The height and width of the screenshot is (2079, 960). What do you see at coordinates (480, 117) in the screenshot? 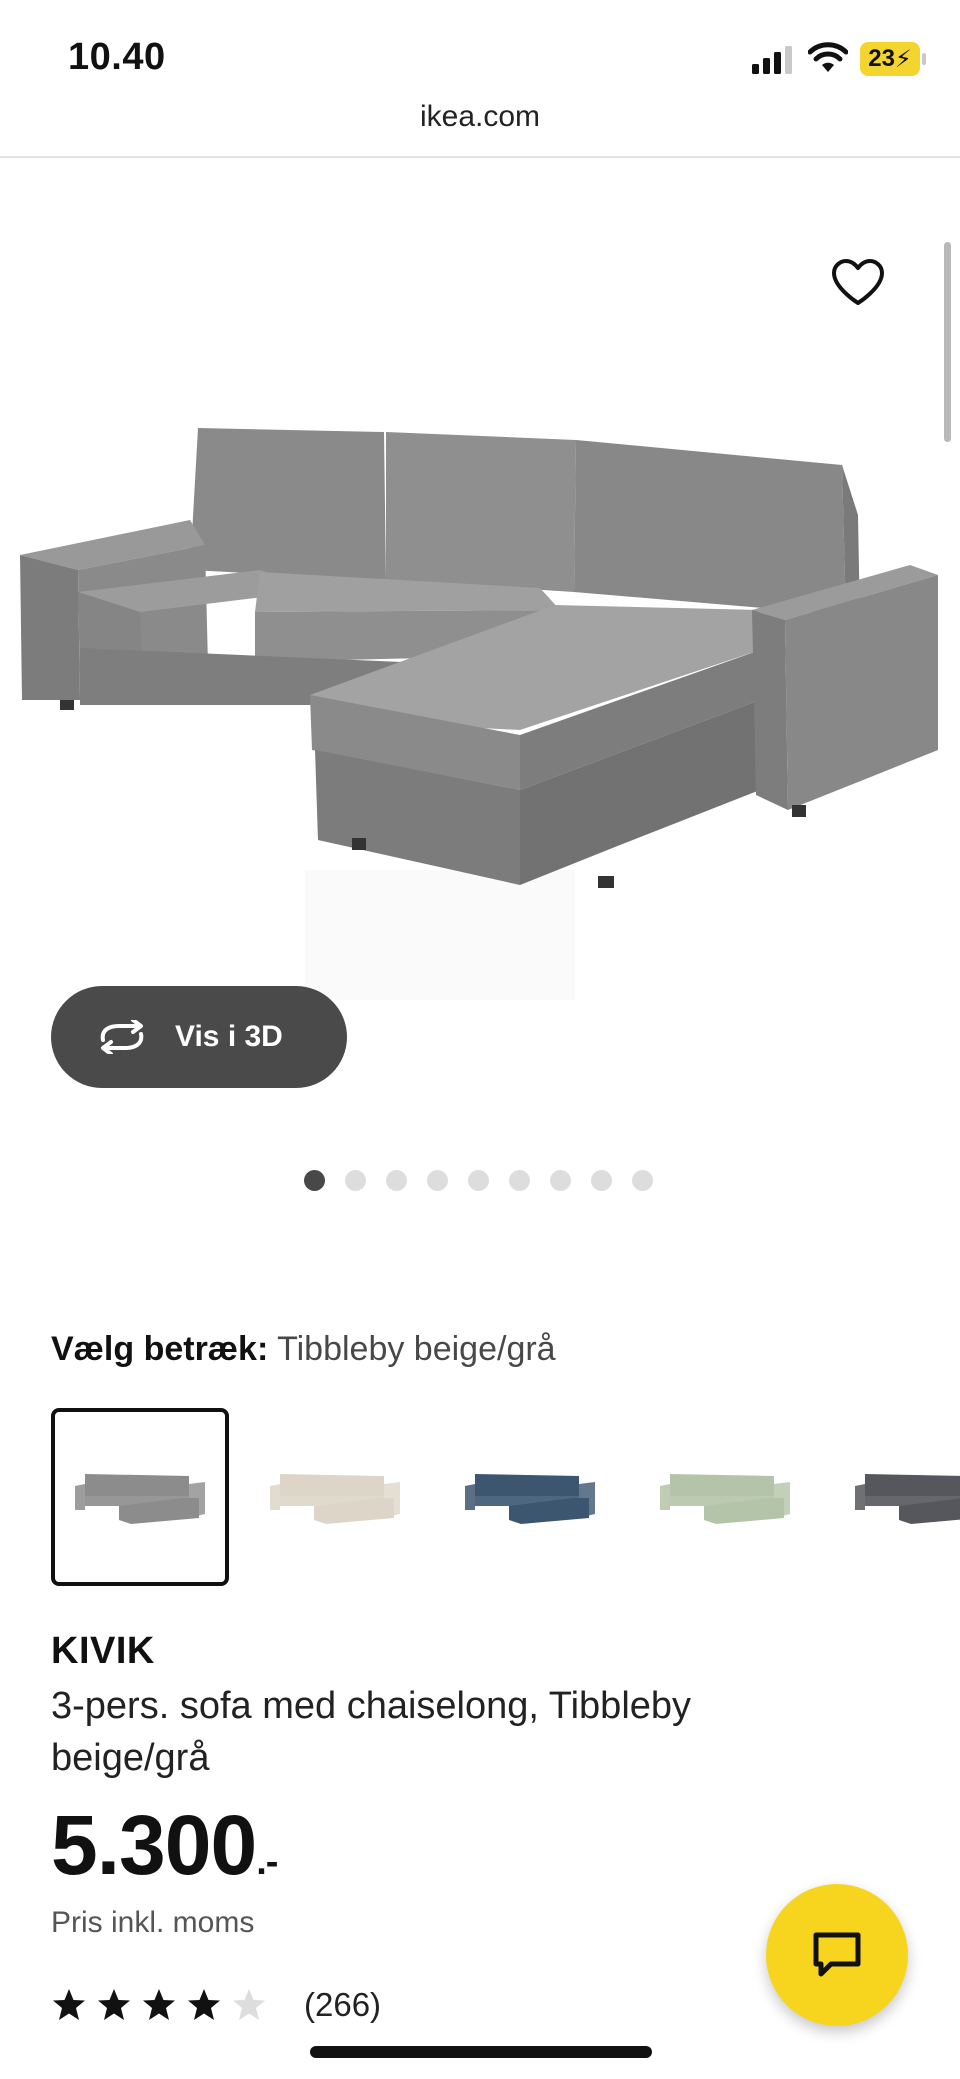
I see `browser-url: ikea.com` at bounding box center [480, 117].